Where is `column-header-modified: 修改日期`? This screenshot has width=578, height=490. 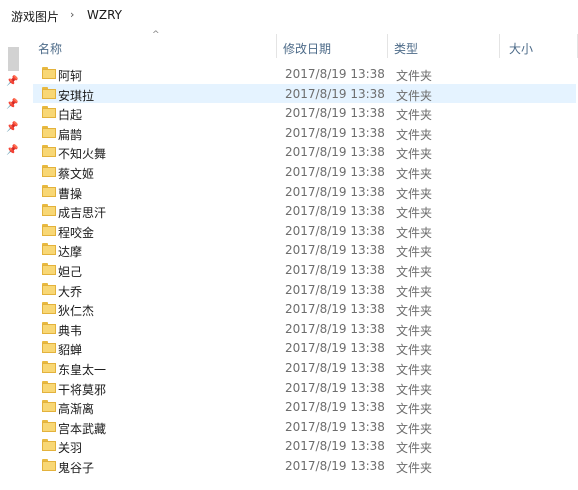 column-header-modified: 修改日期 is located at coordinates (307, 48).